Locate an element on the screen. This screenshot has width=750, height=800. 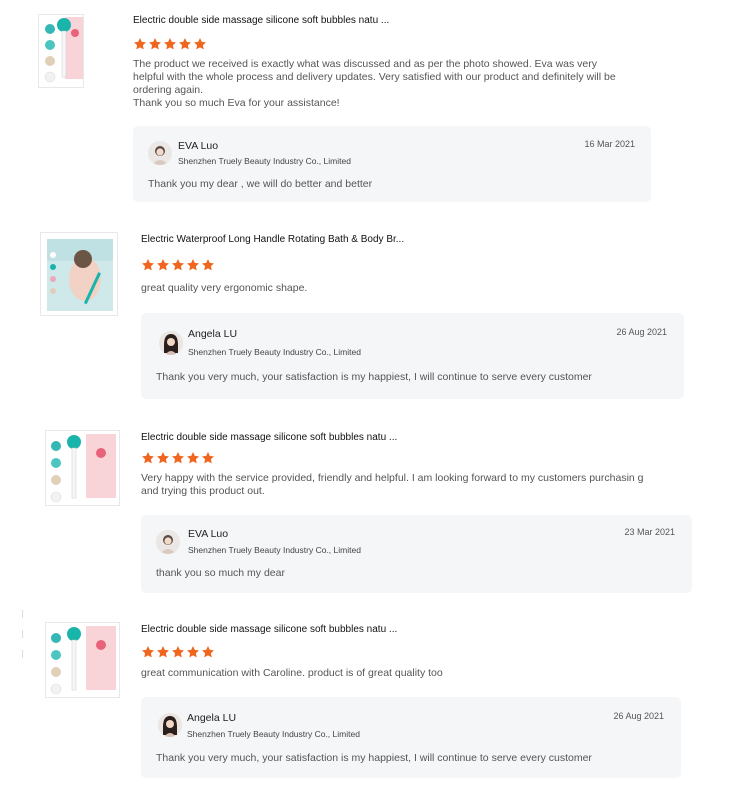
reply-date: 23 Mar 2021 is located at coordinates (649, 532).